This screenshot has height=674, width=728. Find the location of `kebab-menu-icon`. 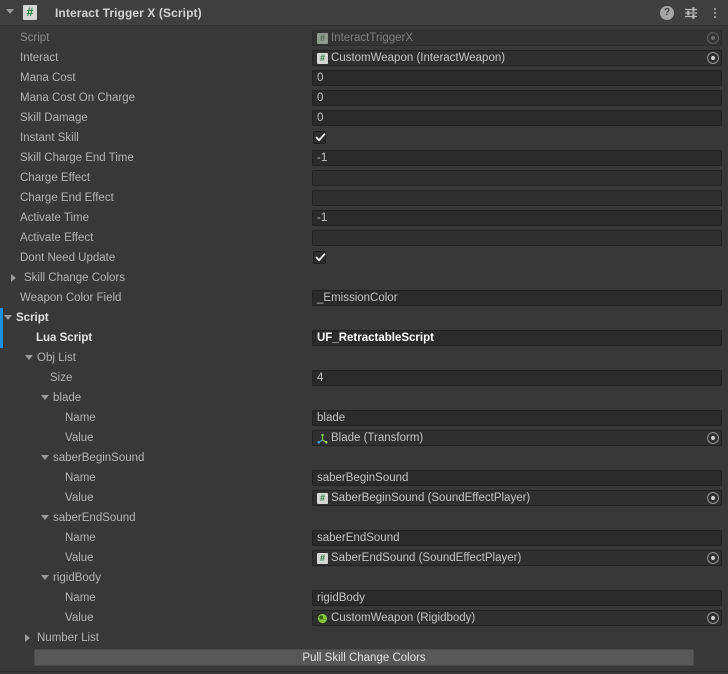

kebab-menu-icon is located at coordinates (715, 13).